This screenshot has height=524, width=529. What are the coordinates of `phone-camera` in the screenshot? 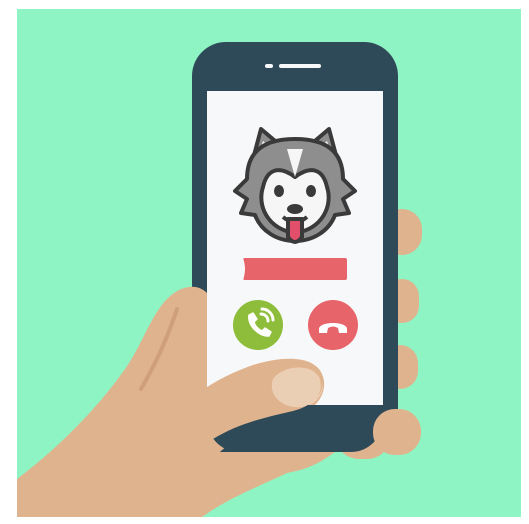 It's located at (269, 66).